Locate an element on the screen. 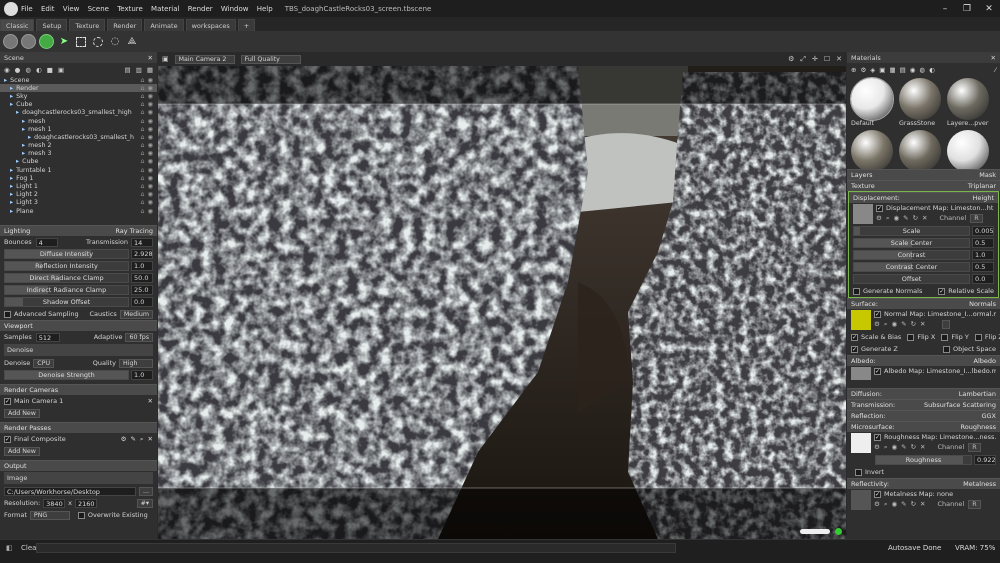 The height and width of the screenshot is (563, 1000). diffusion-header: Diffusion: Lambertian is located at coordinates (923, 393).